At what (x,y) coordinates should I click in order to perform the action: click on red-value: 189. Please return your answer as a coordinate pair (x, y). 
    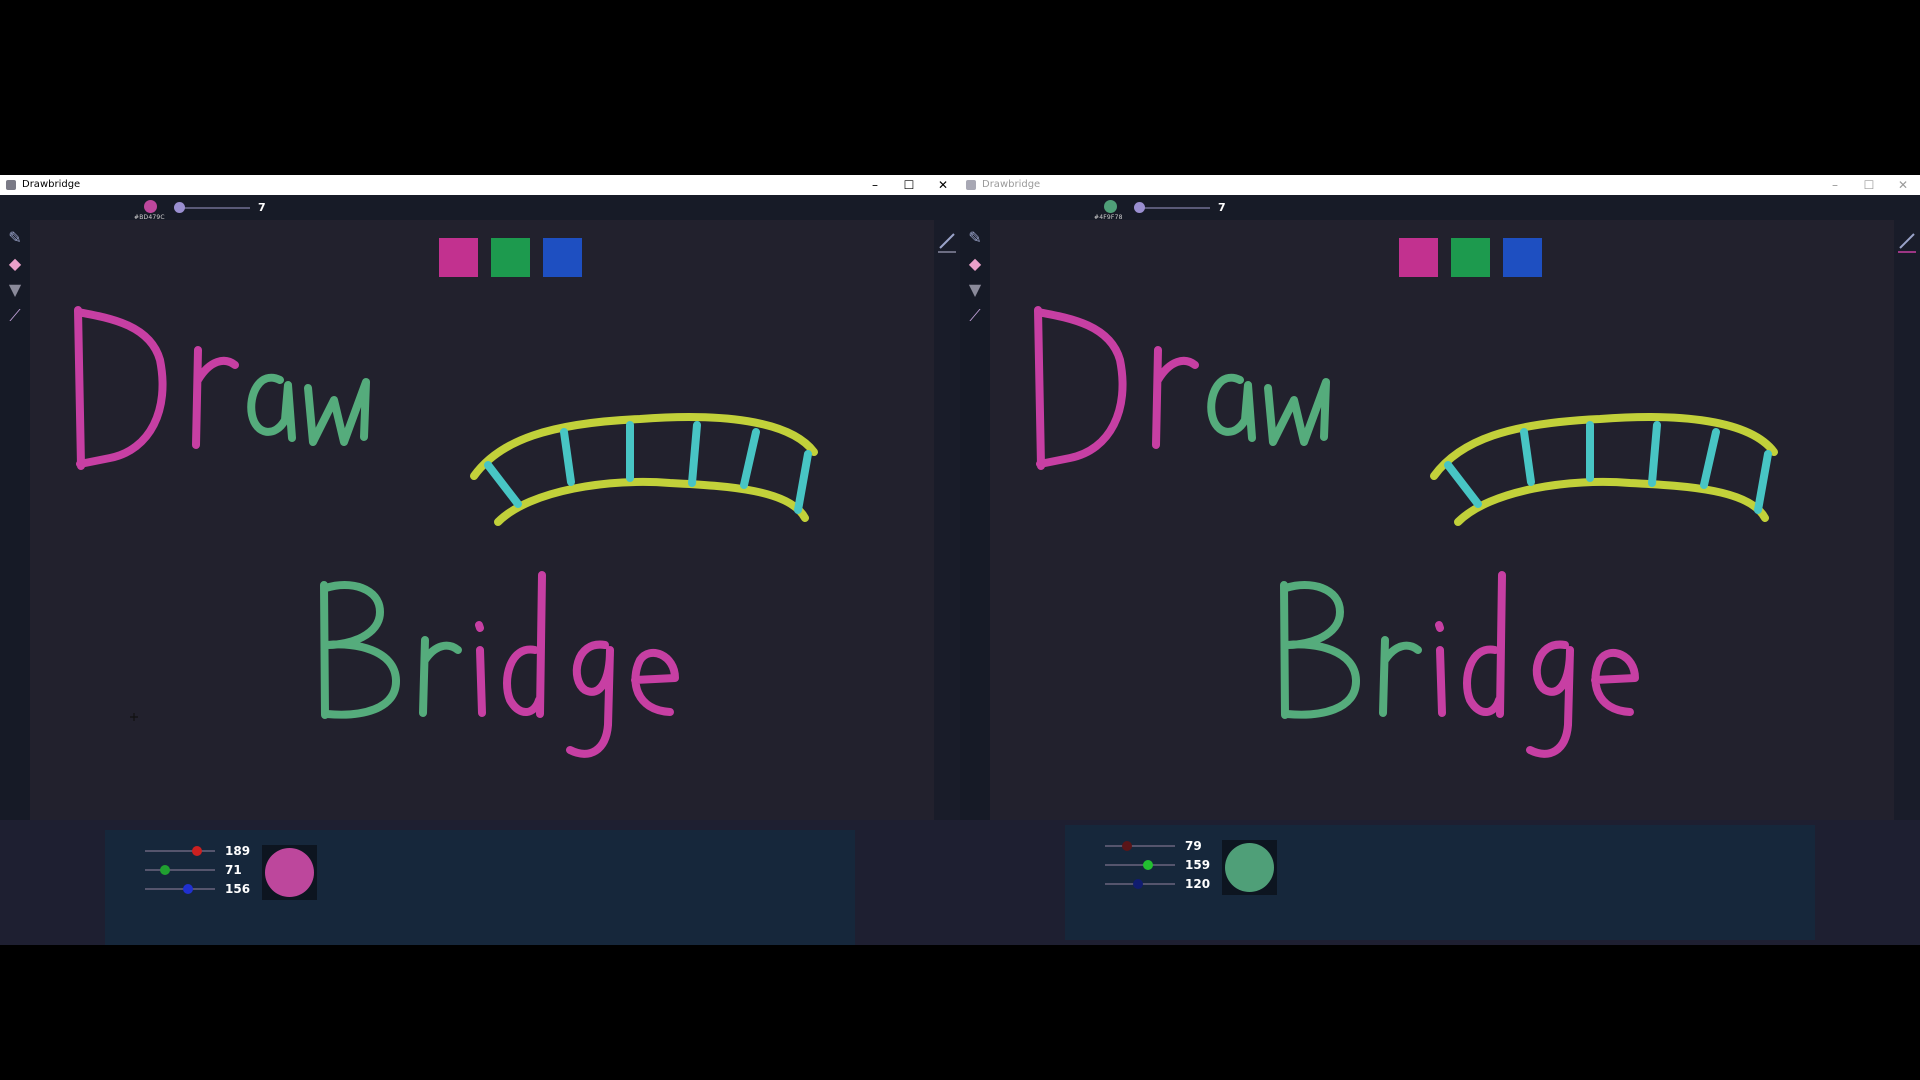
    Looking at the image, I should click on (238, 851).